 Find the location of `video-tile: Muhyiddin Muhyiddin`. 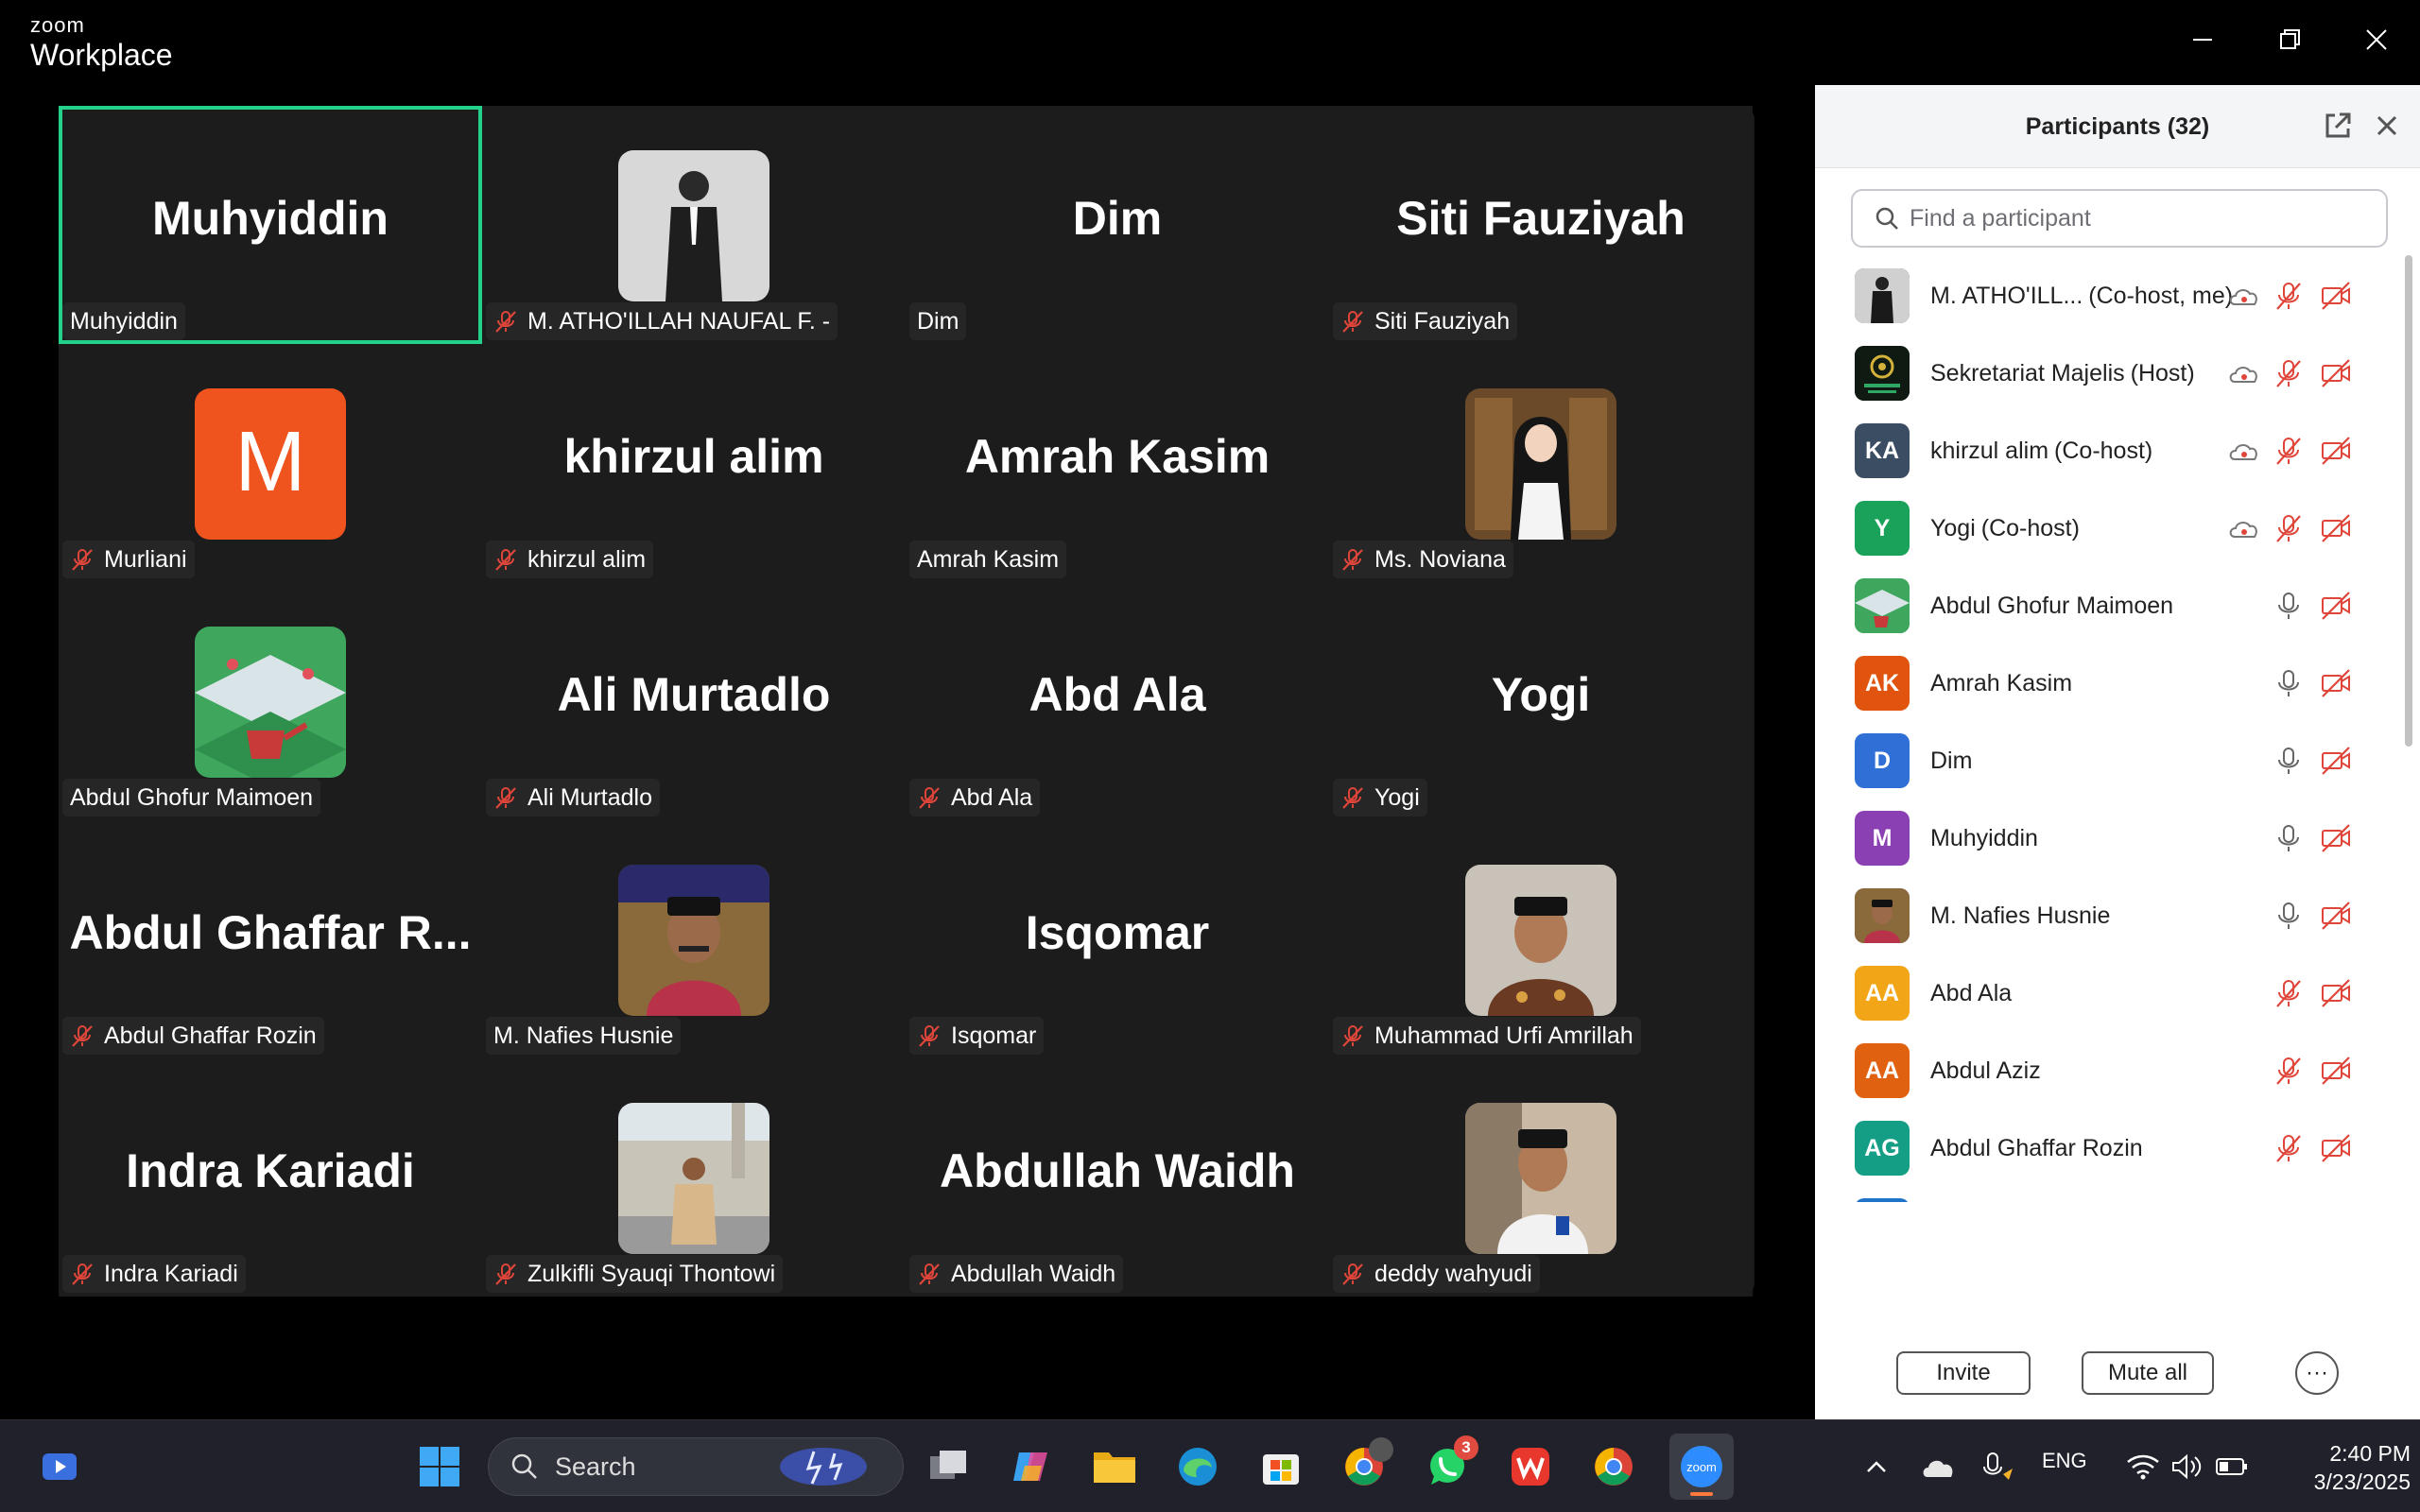

video-tile: Muhyiddin Muhyiddin is located at coordinates (270, 225).